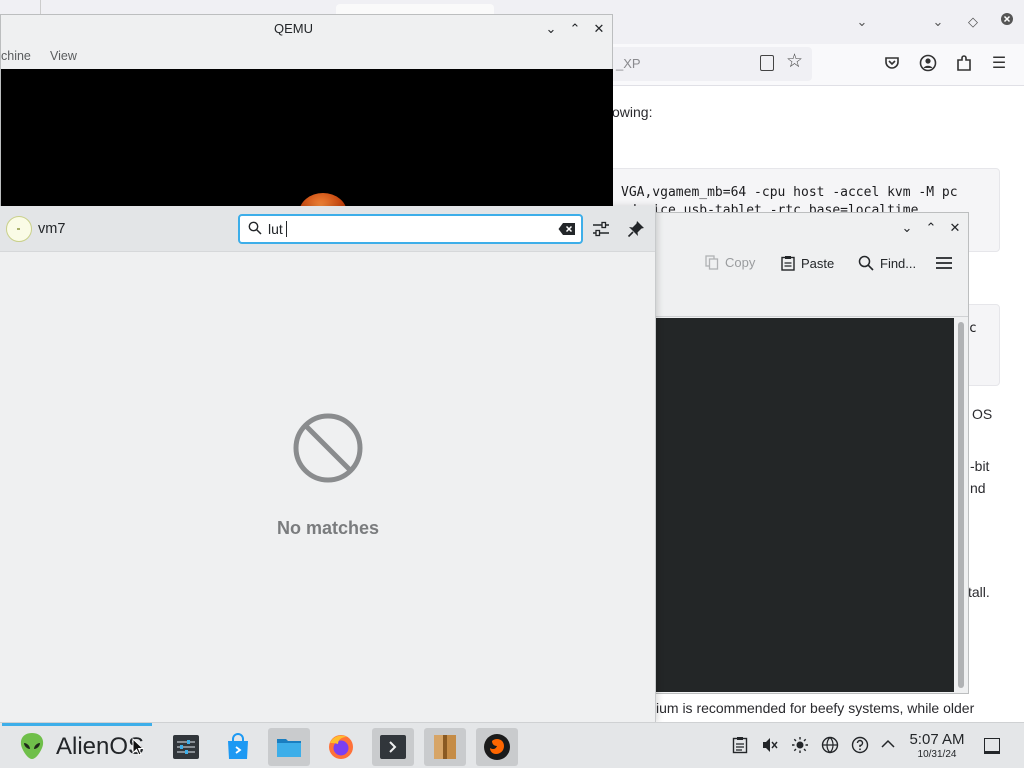  Describe the element at coordinates (818, 263) in the screenshot. I see `paste-label: Paste` at that location.